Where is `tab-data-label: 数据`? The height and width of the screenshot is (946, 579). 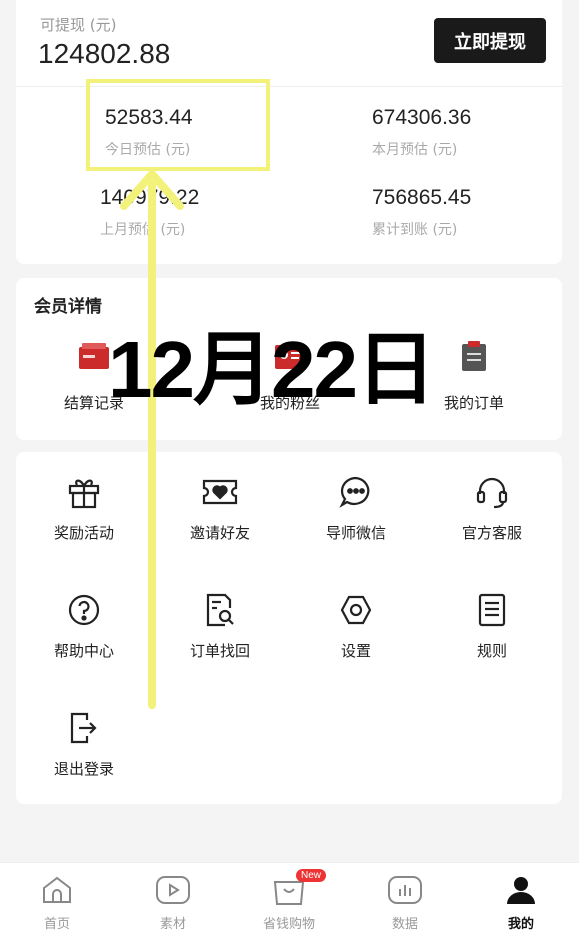
tab-data-label: 数据 is located at coordinates (404, 924).